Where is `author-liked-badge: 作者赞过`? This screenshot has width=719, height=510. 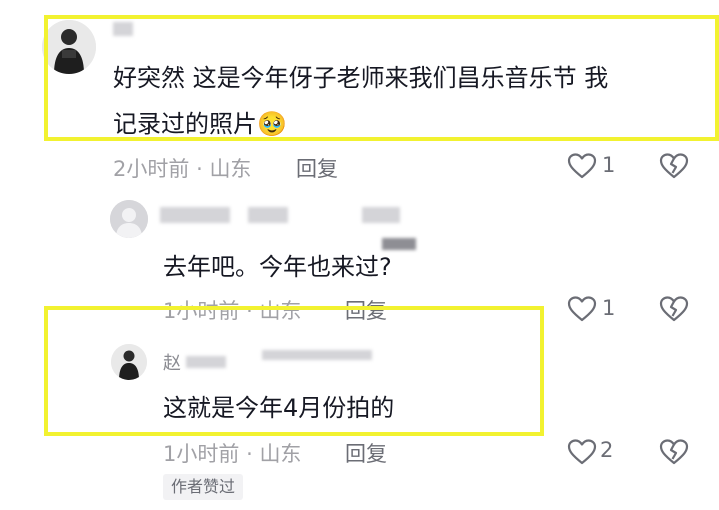
author-liked-badge: 作者赞过 is located at coordinates (203, 487).